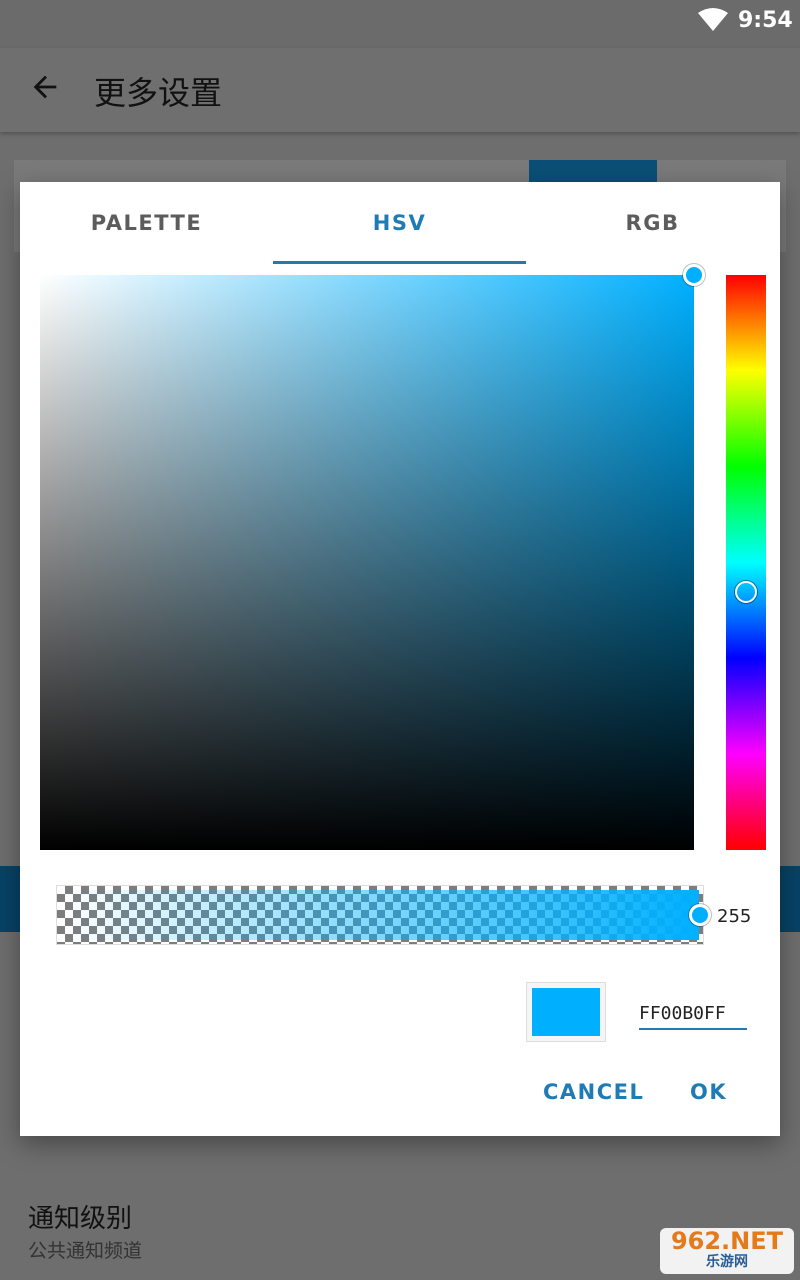 The height and width of the screenshot is (1280, 800). I want to click on status-bar: 9:54, so click(400, 24).